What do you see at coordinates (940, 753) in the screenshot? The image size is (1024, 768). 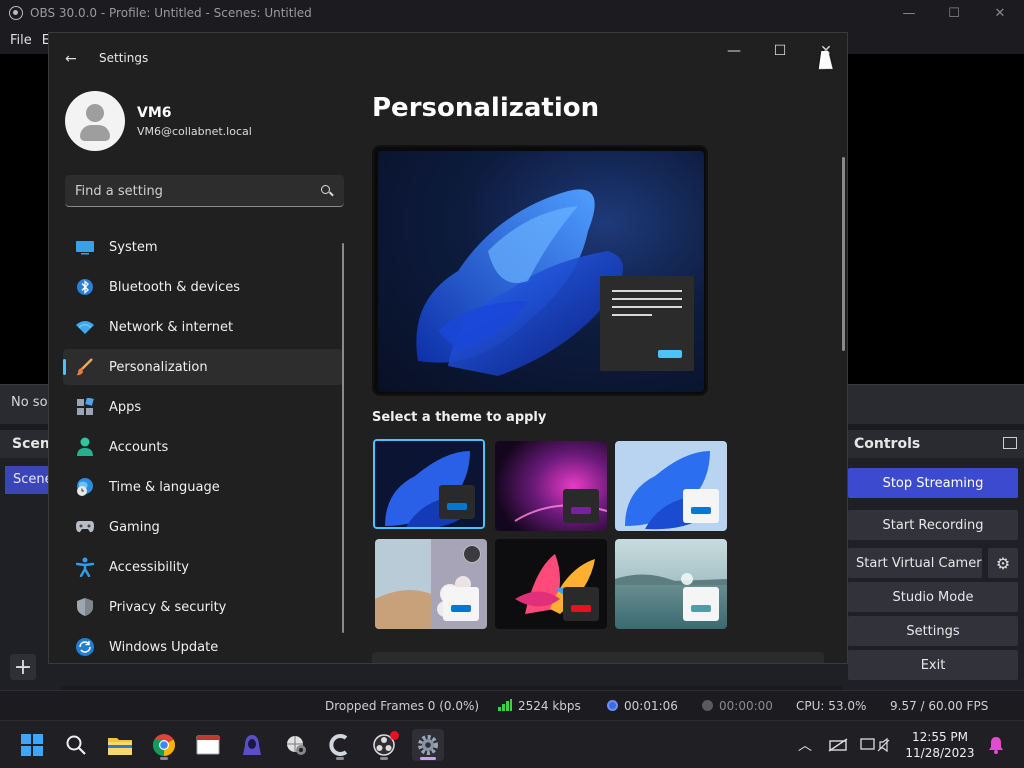 I see `clock-date: 11/28/2023` at bounding box center [940, 753].